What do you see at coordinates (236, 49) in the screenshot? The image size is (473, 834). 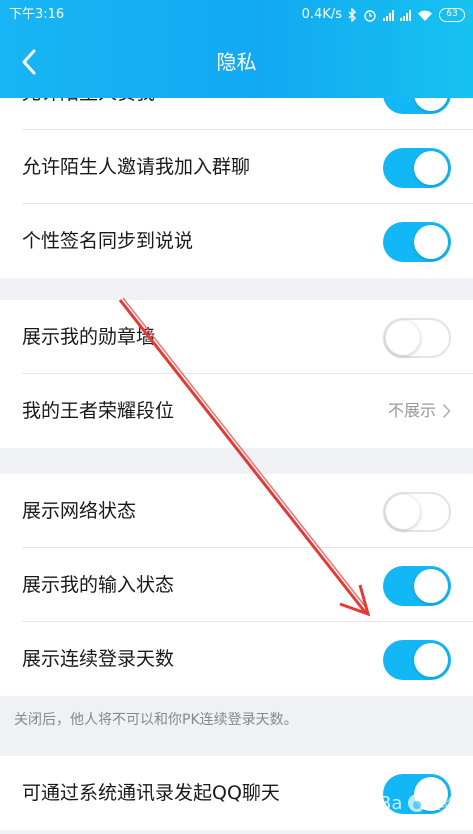 I see `title-bar: 下午3:16 0.4K/s 63 隐私` at bounding box center [236, 49].